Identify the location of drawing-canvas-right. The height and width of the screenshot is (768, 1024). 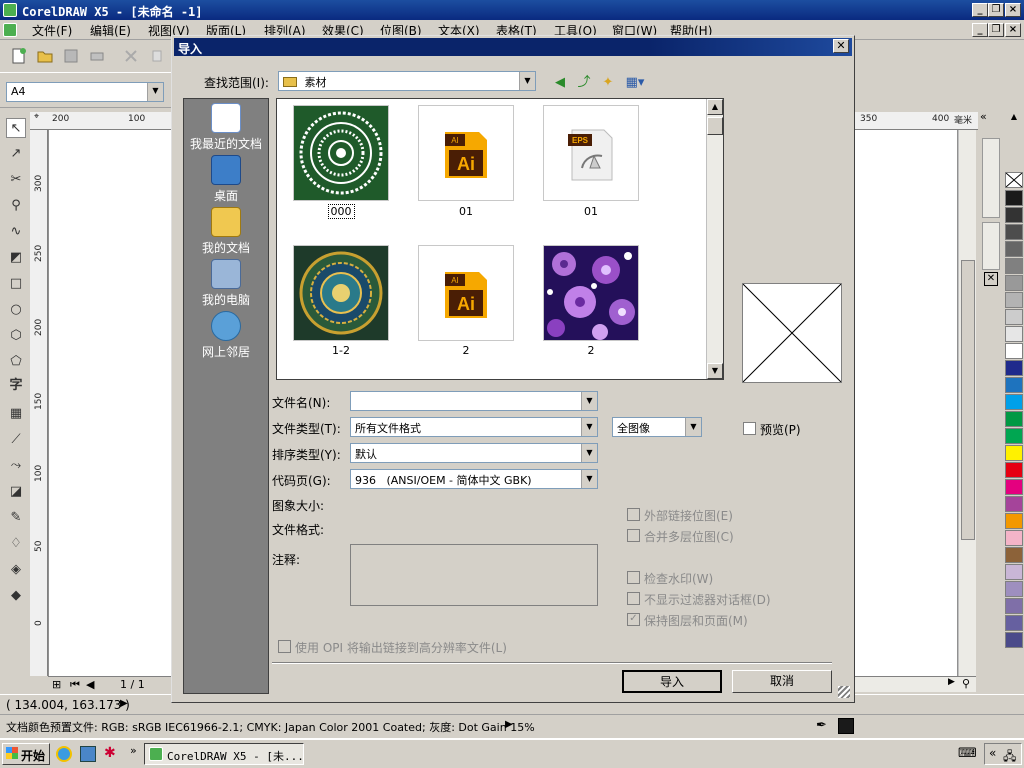
(905, 403).